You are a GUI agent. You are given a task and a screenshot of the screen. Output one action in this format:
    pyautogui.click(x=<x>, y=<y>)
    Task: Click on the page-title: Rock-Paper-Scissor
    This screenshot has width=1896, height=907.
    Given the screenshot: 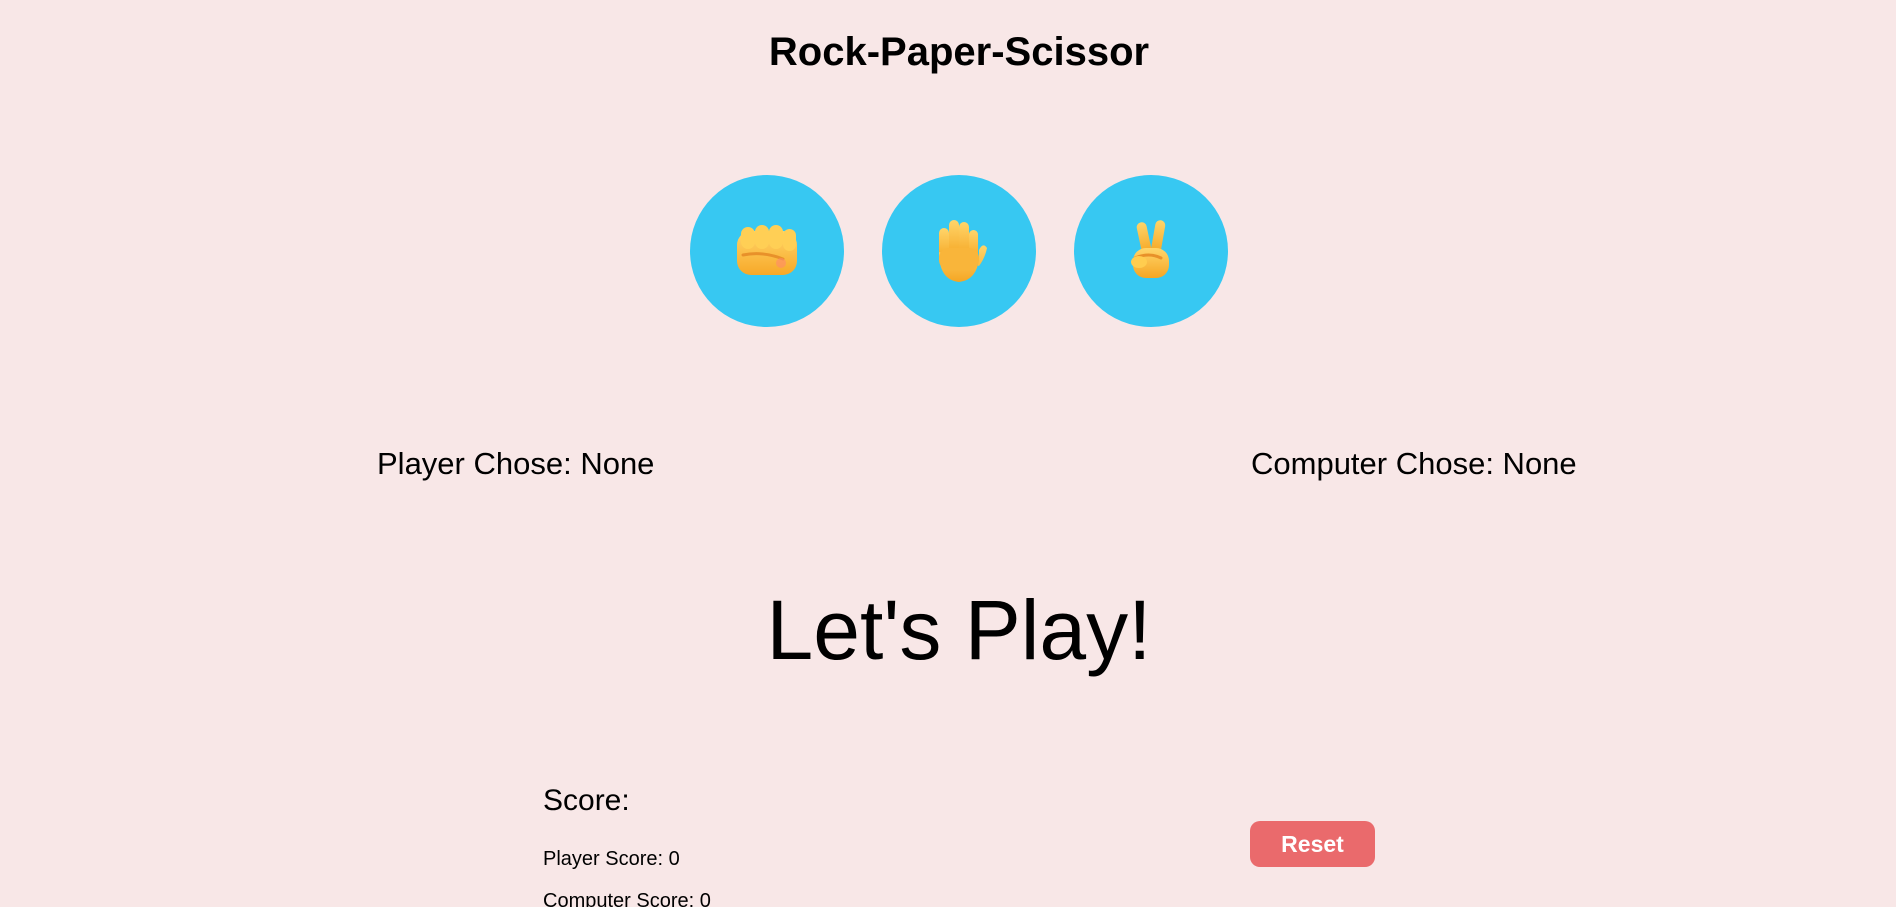 What is the action you would take?
    pyautogui.click(x=959, y=52)
    